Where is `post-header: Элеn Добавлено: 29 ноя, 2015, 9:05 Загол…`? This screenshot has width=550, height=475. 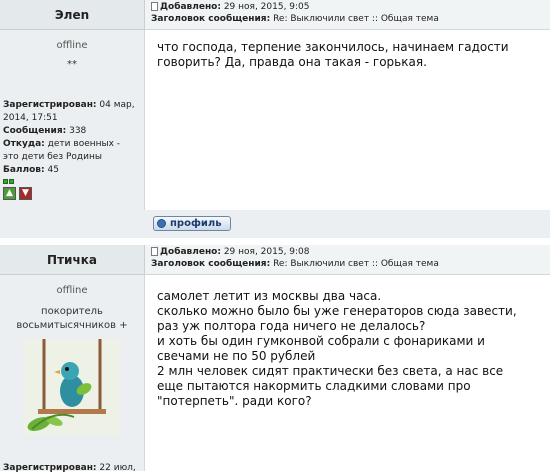 post-header: Элеn Добавлено: 29 ноя, 2015, 9:05 Загол… is located at coordinates (275, 15).